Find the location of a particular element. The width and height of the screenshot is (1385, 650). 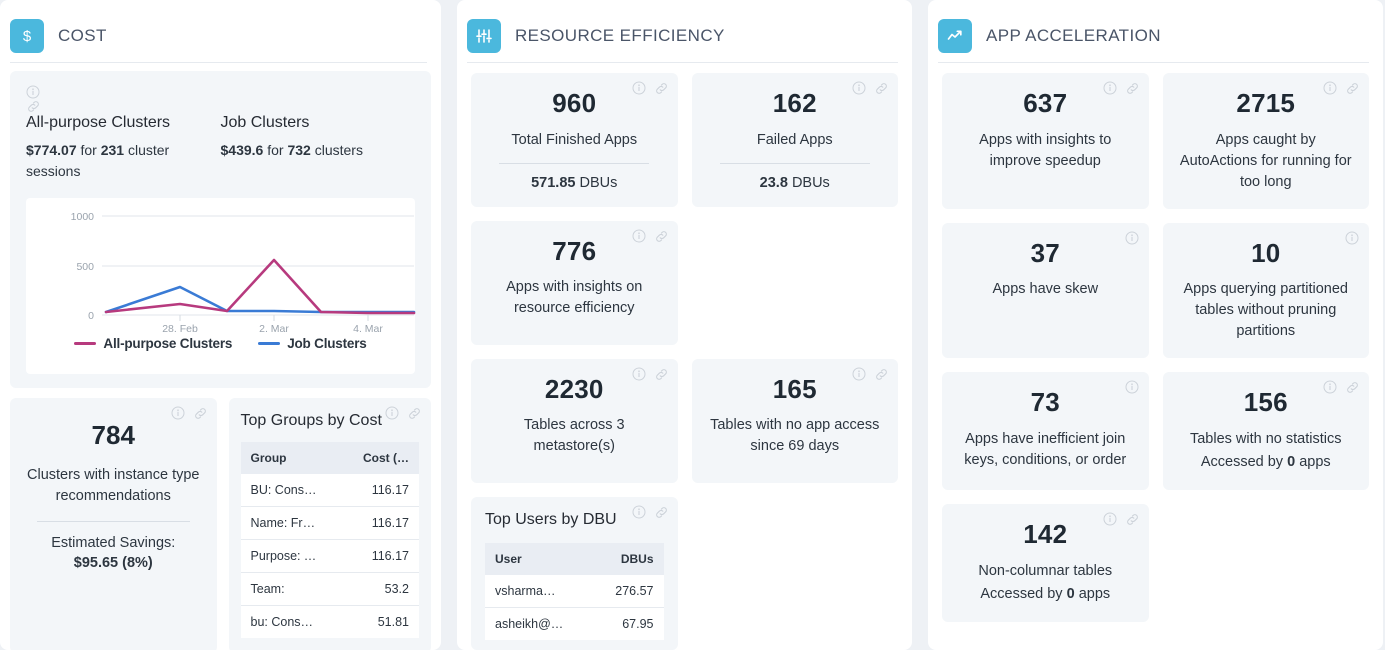

cell-cost: 116.17 is located at coordinates (374, 556).